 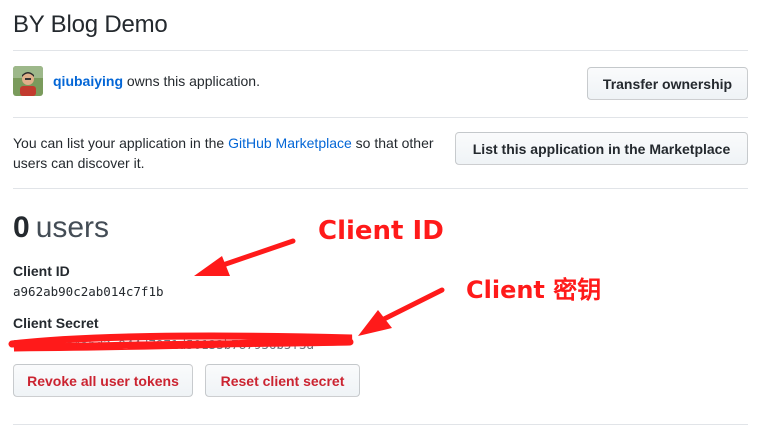 I want to click on client-id-arrow, so click(x=245, y=257).